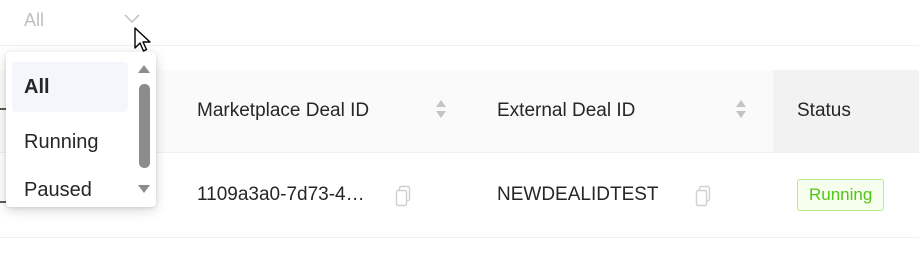 This screenshot has height=261, width=919. What do you see at coordinates (132, 19) in the screenshot?
I see `chevron-down-icon` at bounding box center [132, 19].